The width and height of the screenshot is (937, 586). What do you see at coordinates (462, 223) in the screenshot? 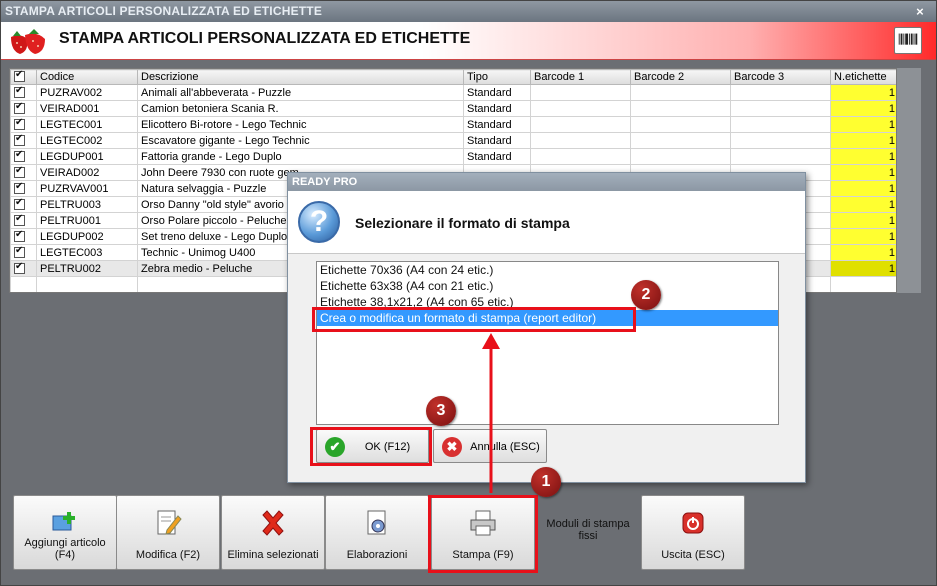
I see `dialog-message: Selezionare il formato di stampa` at bounding box center [462, 223].